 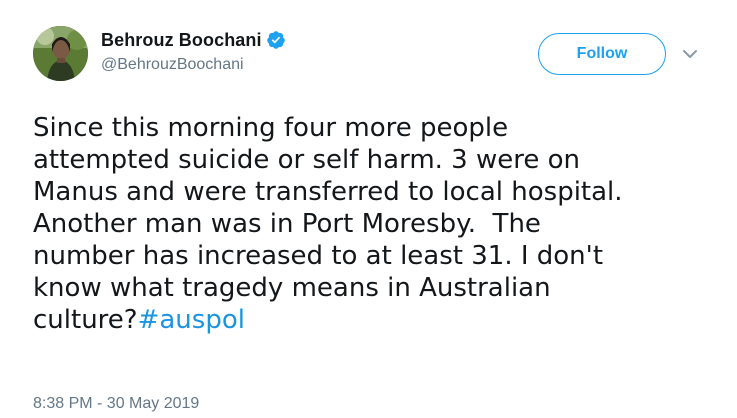 I want to click on follow-button: Follow, so click(x=602, y=54).